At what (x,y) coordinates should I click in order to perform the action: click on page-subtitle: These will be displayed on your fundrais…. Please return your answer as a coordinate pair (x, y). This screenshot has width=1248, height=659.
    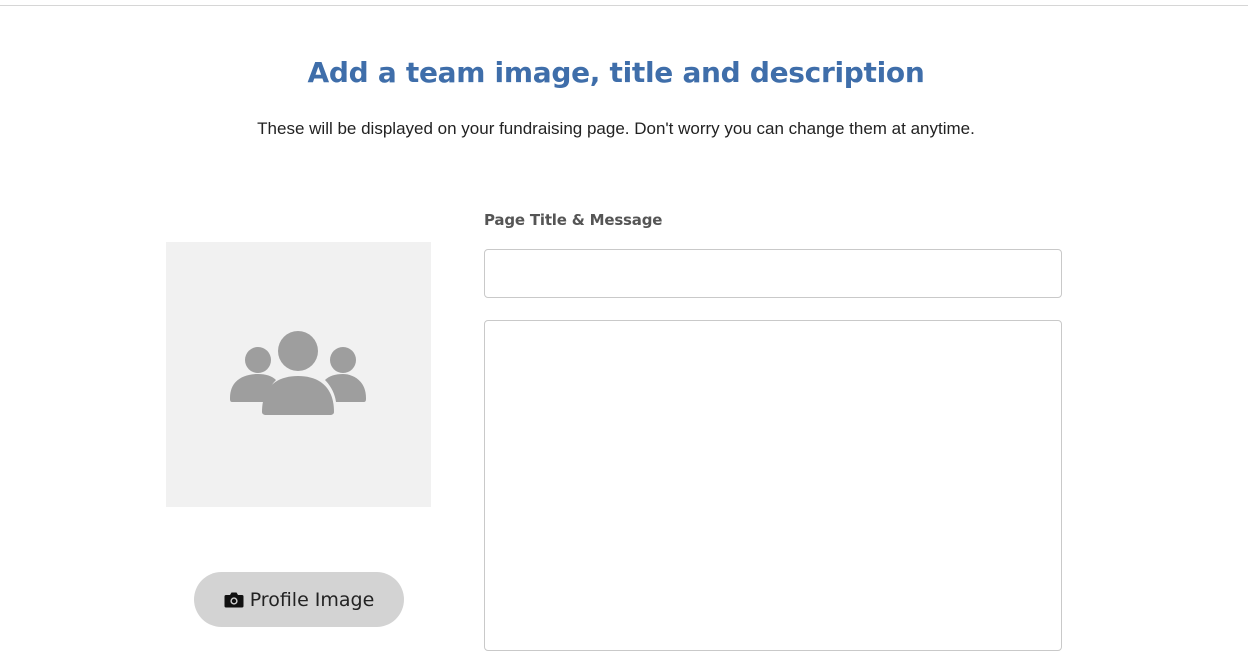
    Looking at the image, I should click on (616, 128).